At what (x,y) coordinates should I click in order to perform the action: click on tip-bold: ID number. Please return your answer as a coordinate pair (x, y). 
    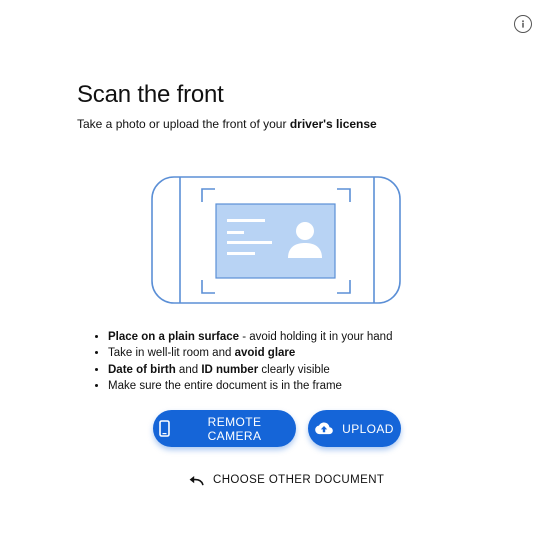
    Looking at the image, I should click on (230, 369).